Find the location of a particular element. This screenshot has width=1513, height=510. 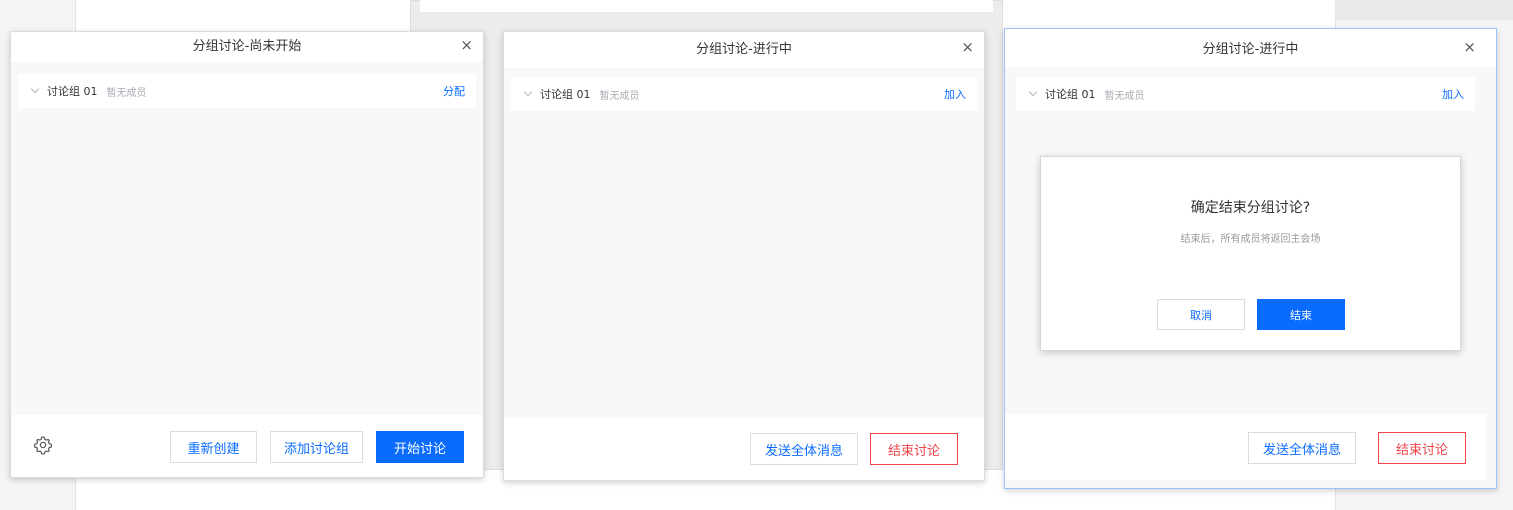

cancel-button: 取消 is located at coordinates (1201, 314).